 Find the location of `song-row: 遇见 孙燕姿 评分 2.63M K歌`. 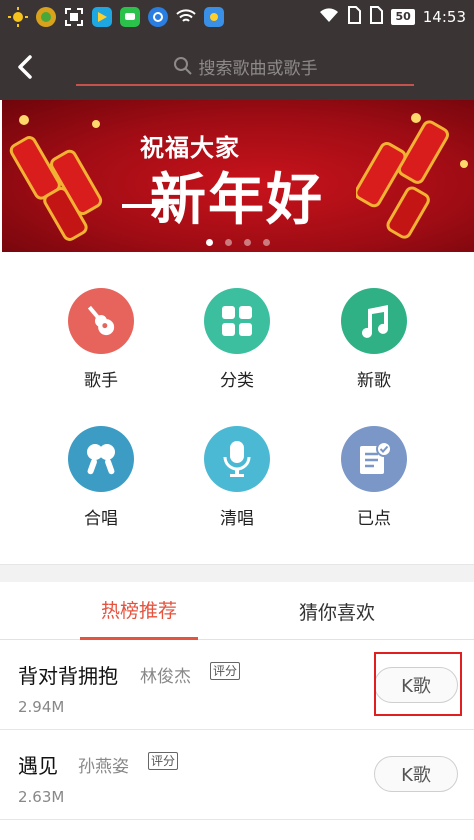

song-row: 遇见 孙燕姿 评分 2.63M K歌 is located at coordinates (237, 775).